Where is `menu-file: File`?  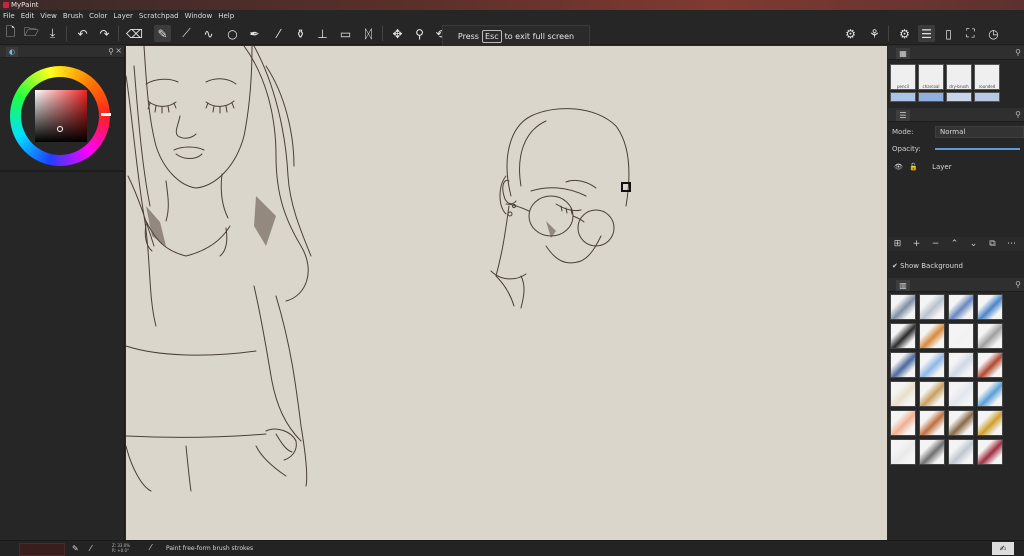 menu-file: File is located at coordinates (9, 16).